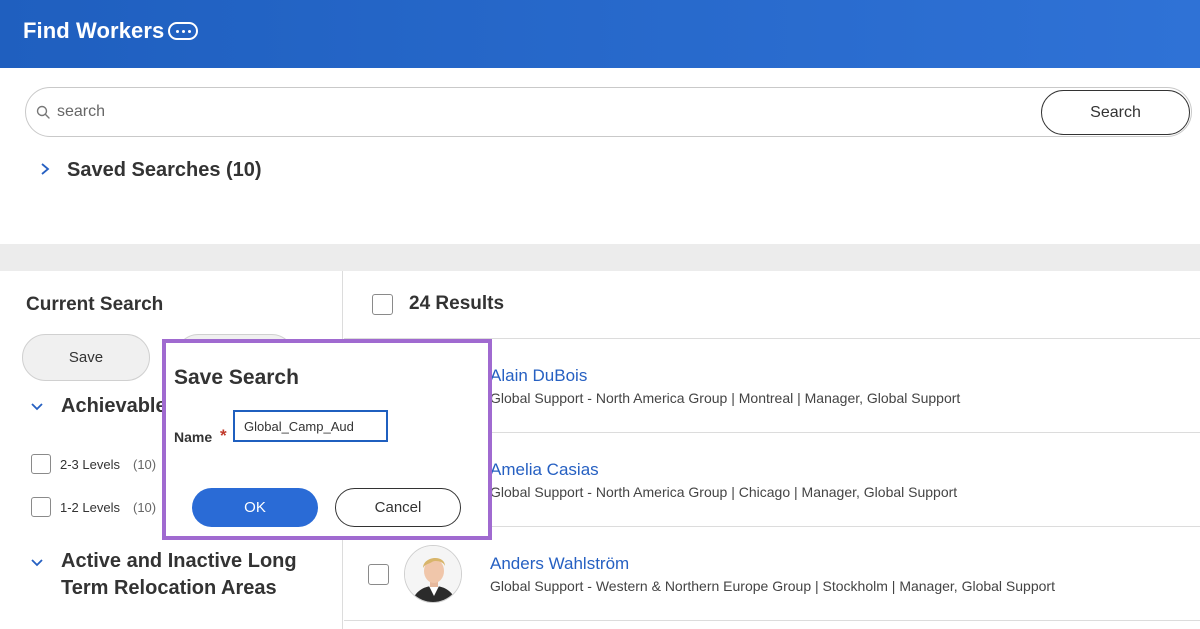 Image resolution: width=1200 pixels, height=629 pixels. I want to click on save-button: Save, so click(86, 357).